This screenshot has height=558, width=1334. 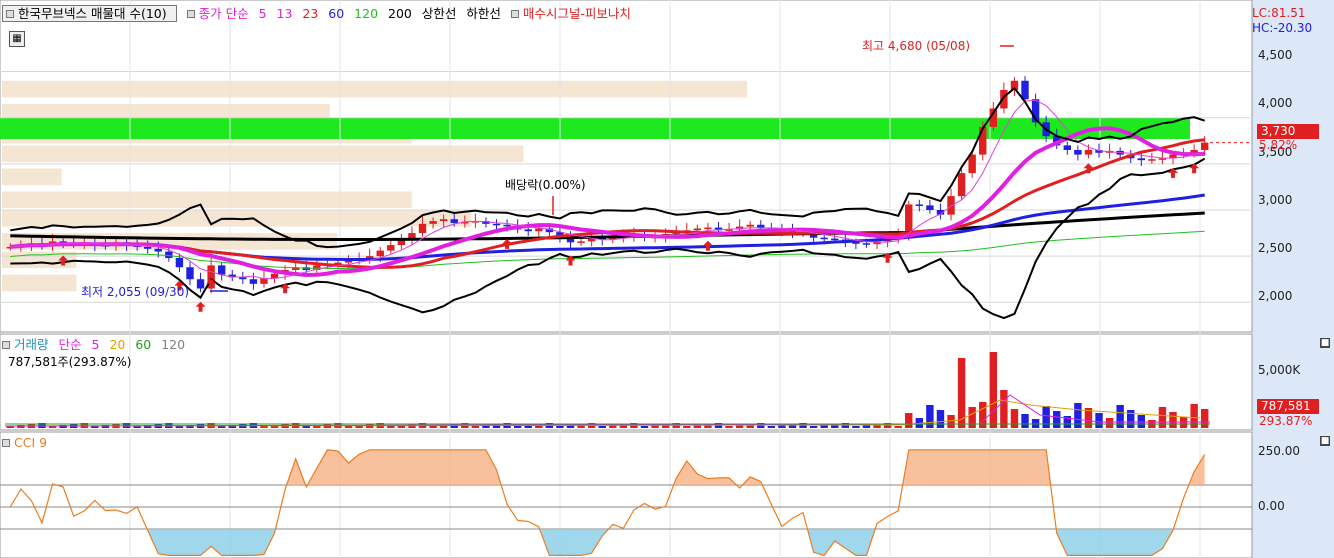 What do you see at coordinates (117, 344) in the screenshot?
I see `volume-period-20: 20` at bounding box center [117, 344].